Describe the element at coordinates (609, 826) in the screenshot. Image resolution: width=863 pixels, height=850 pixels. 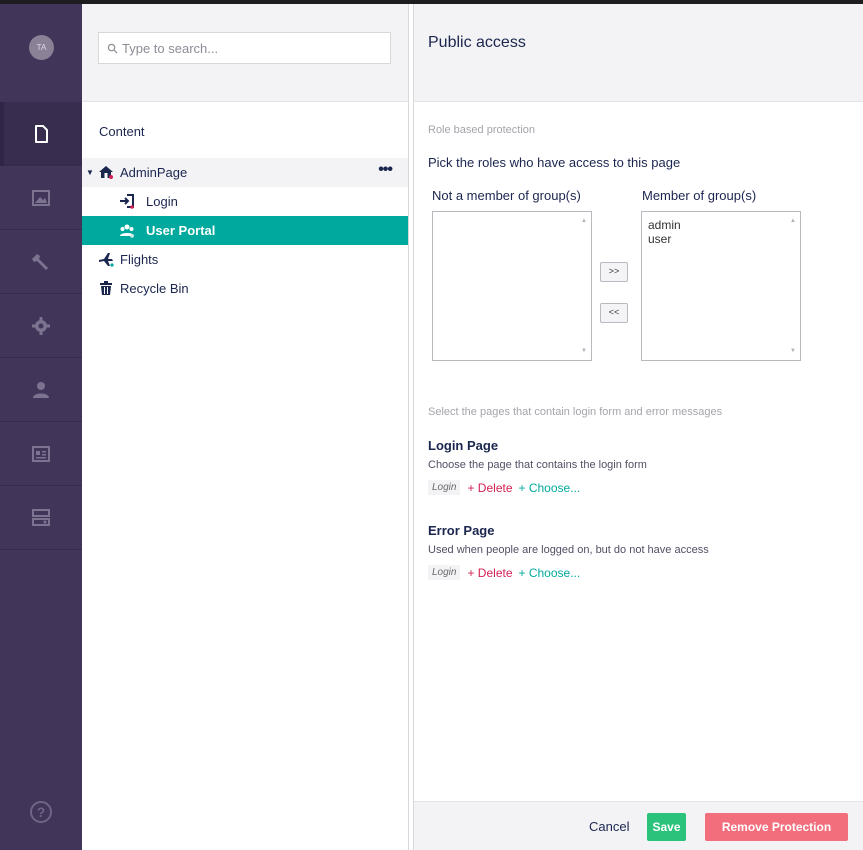
I see `cancel-button: Cancel` at that location.